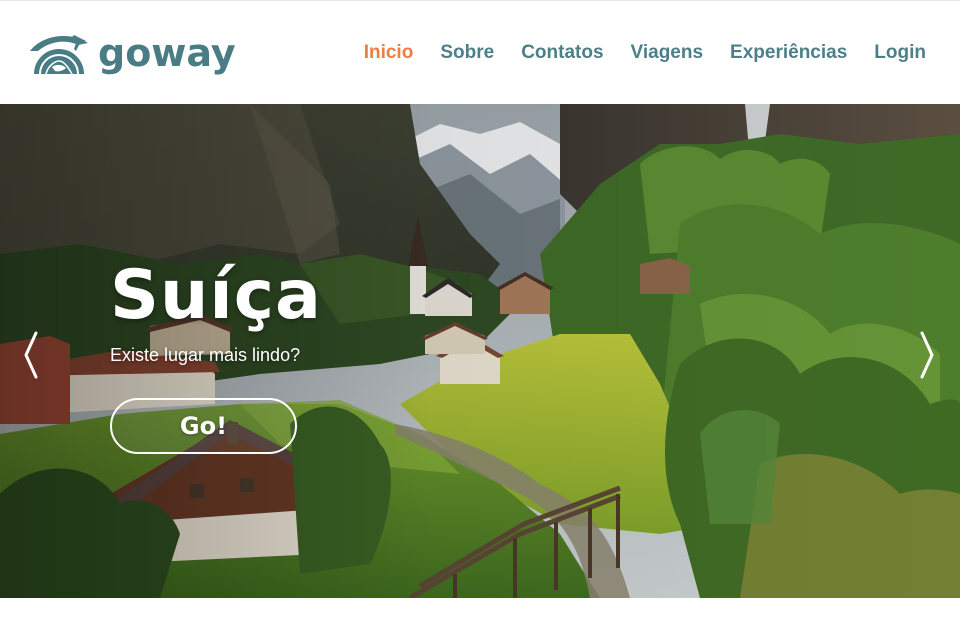 Image resolution: width=960 pixels, height=640 pixels. I want to click on hero-title: Suíça, so click(216, 295).